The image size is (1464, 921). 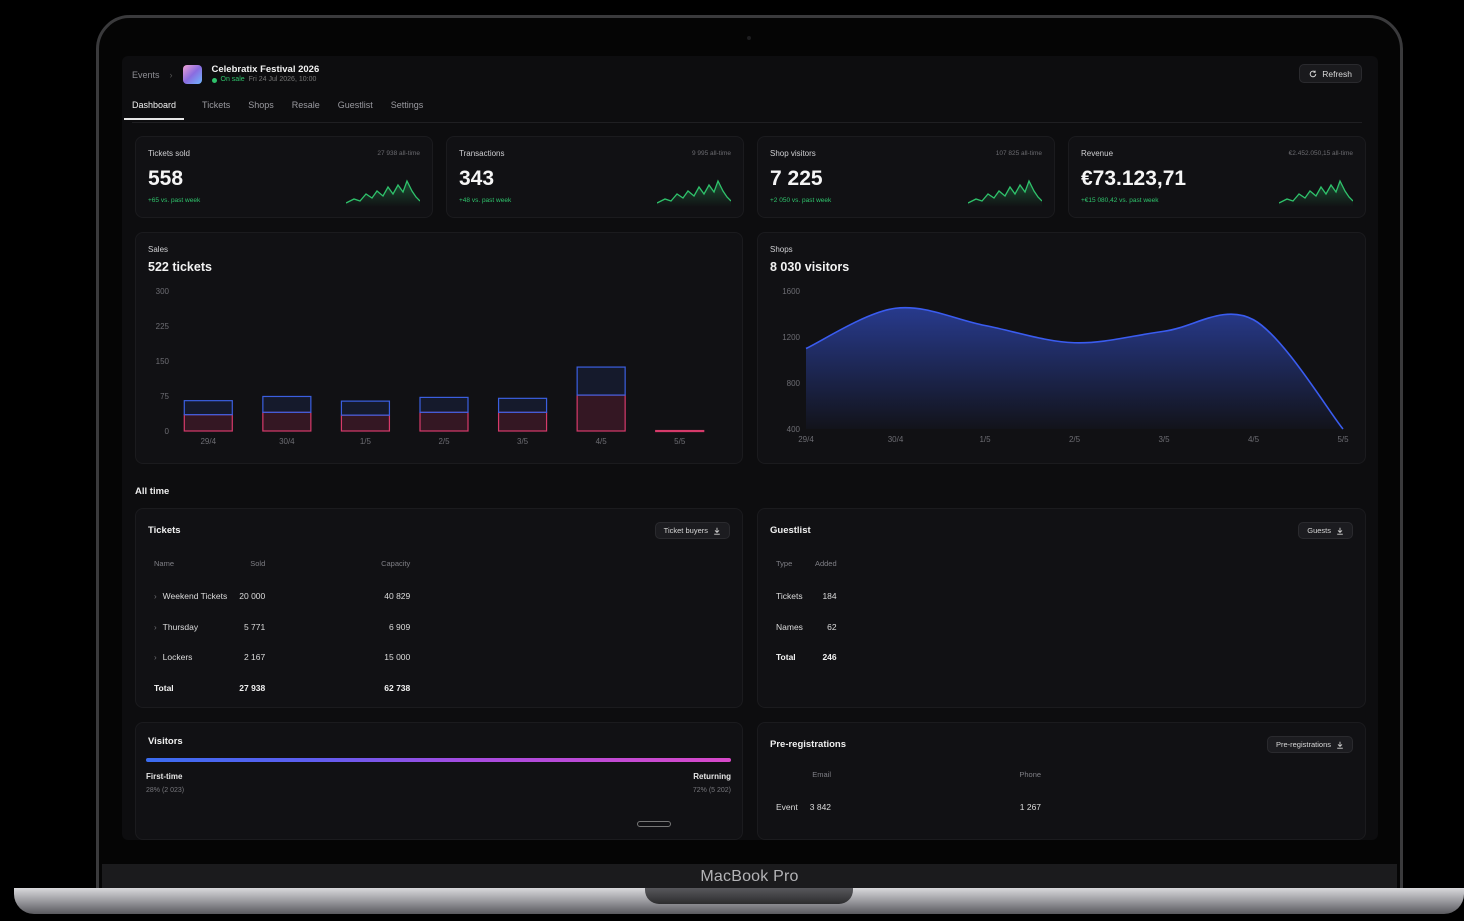 What do you see at coordinates (195, 596) in the screenshot?
I see `ticket-name: Weekend Tickets` at bounding box center [195, 596].